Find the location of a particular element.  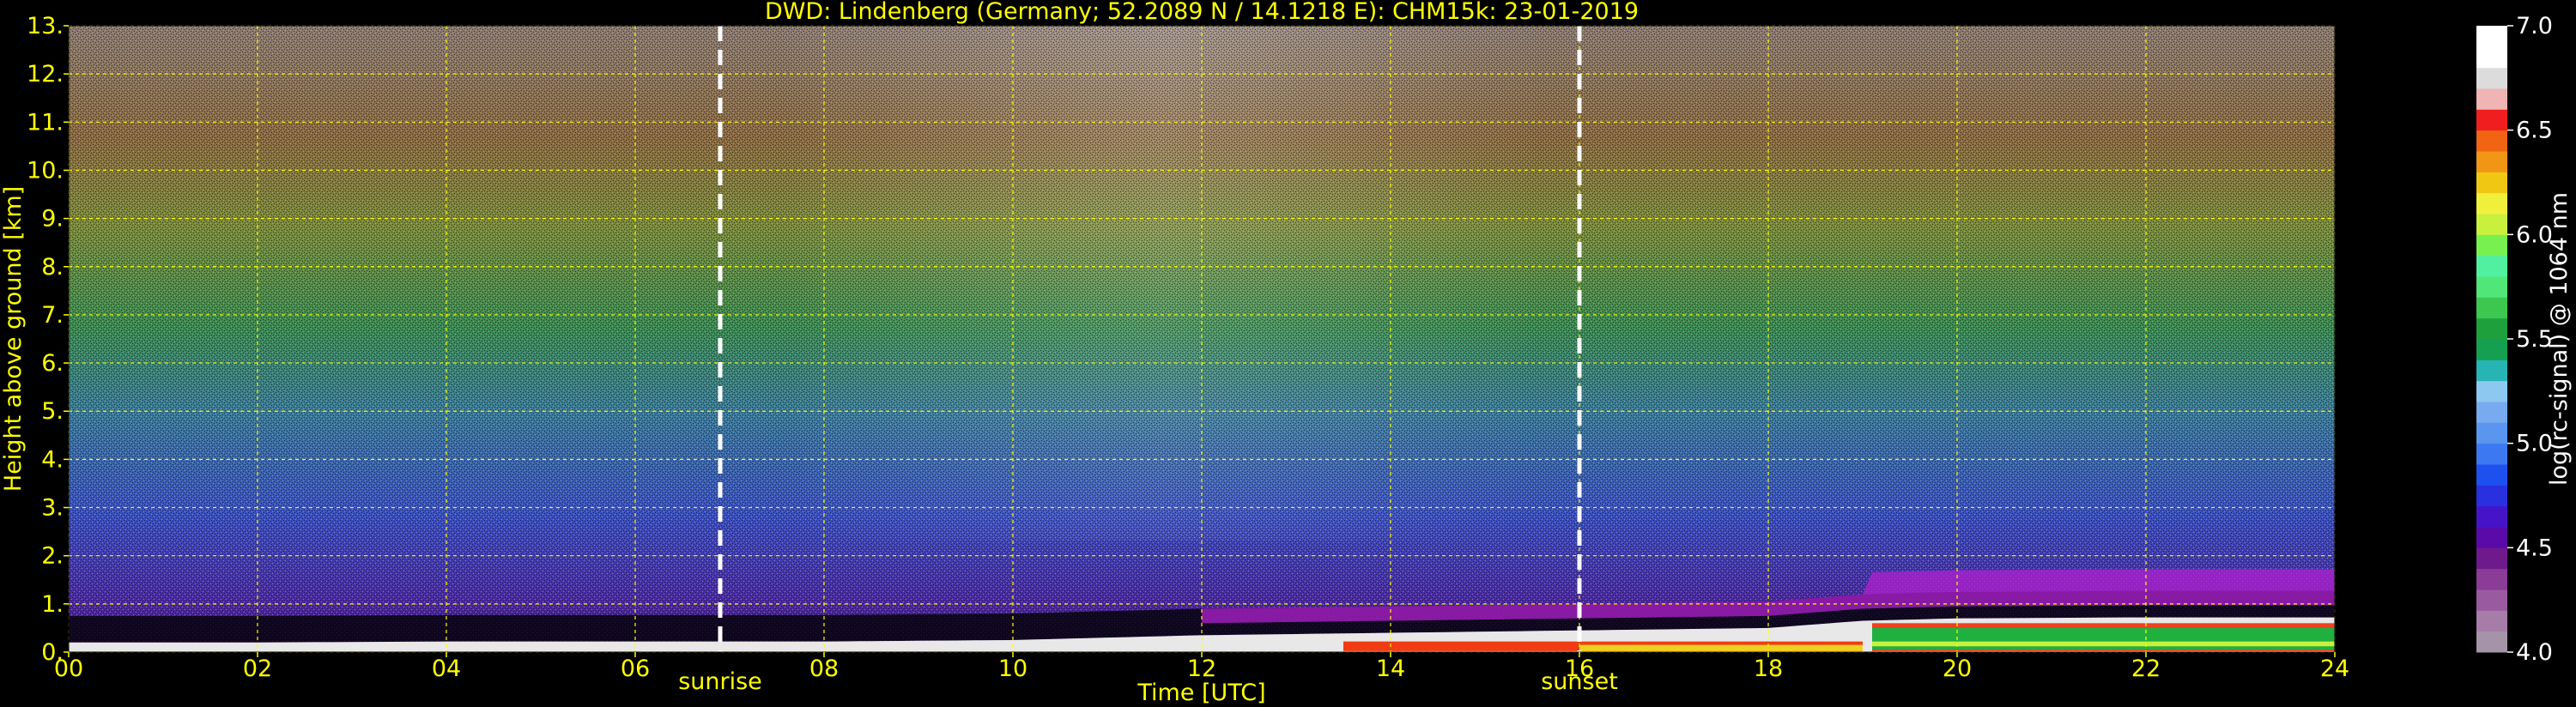

x-tick-label: 08 is located at coordinates (824, 669).